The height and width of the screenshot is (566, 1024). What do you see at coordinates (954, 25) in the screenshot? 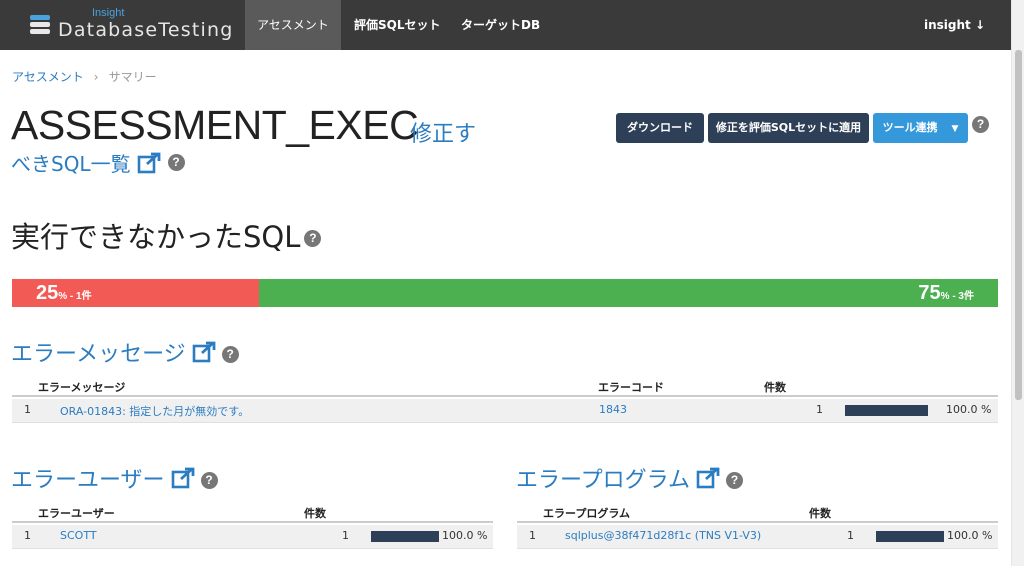
I see `user-menu: insight ↓` at bounding box center [954, 25].